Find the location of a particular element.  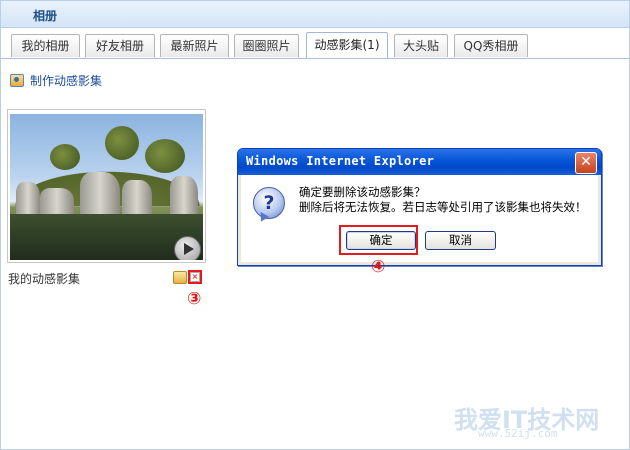

step-marker-delete: ③ is located at coordinates (194, 299).